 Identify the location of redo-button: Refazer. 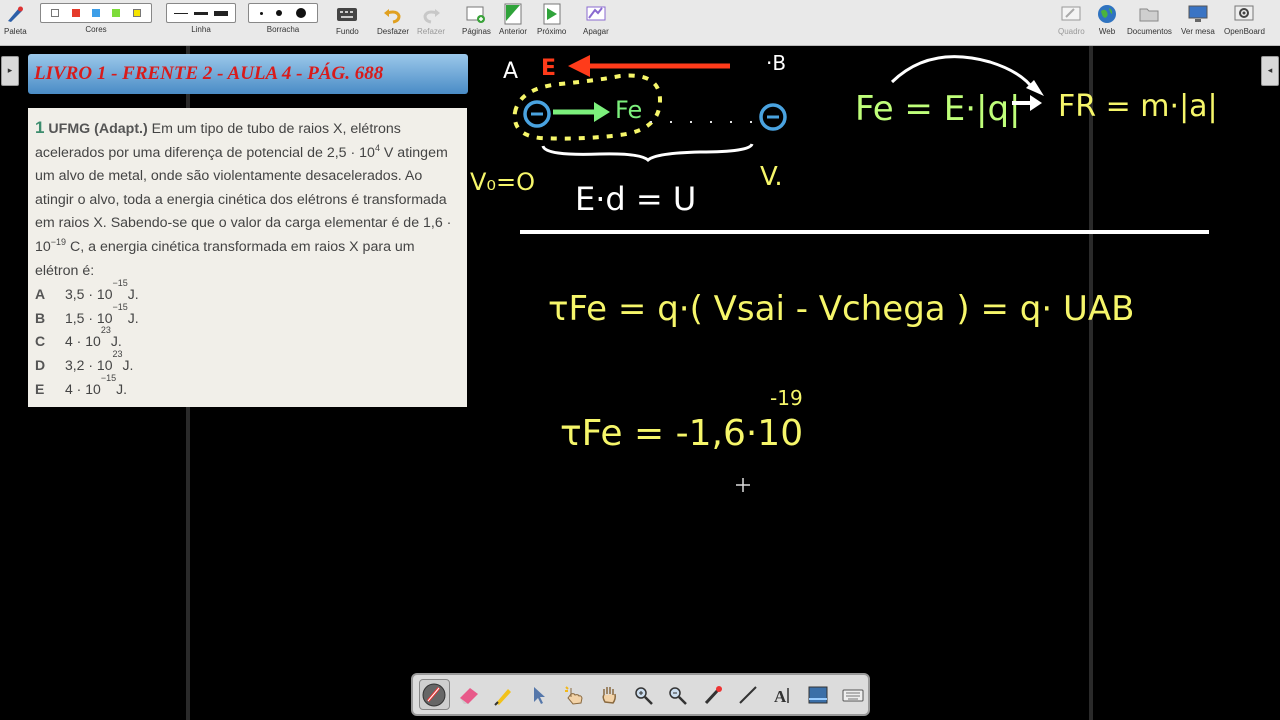
(431, 19).